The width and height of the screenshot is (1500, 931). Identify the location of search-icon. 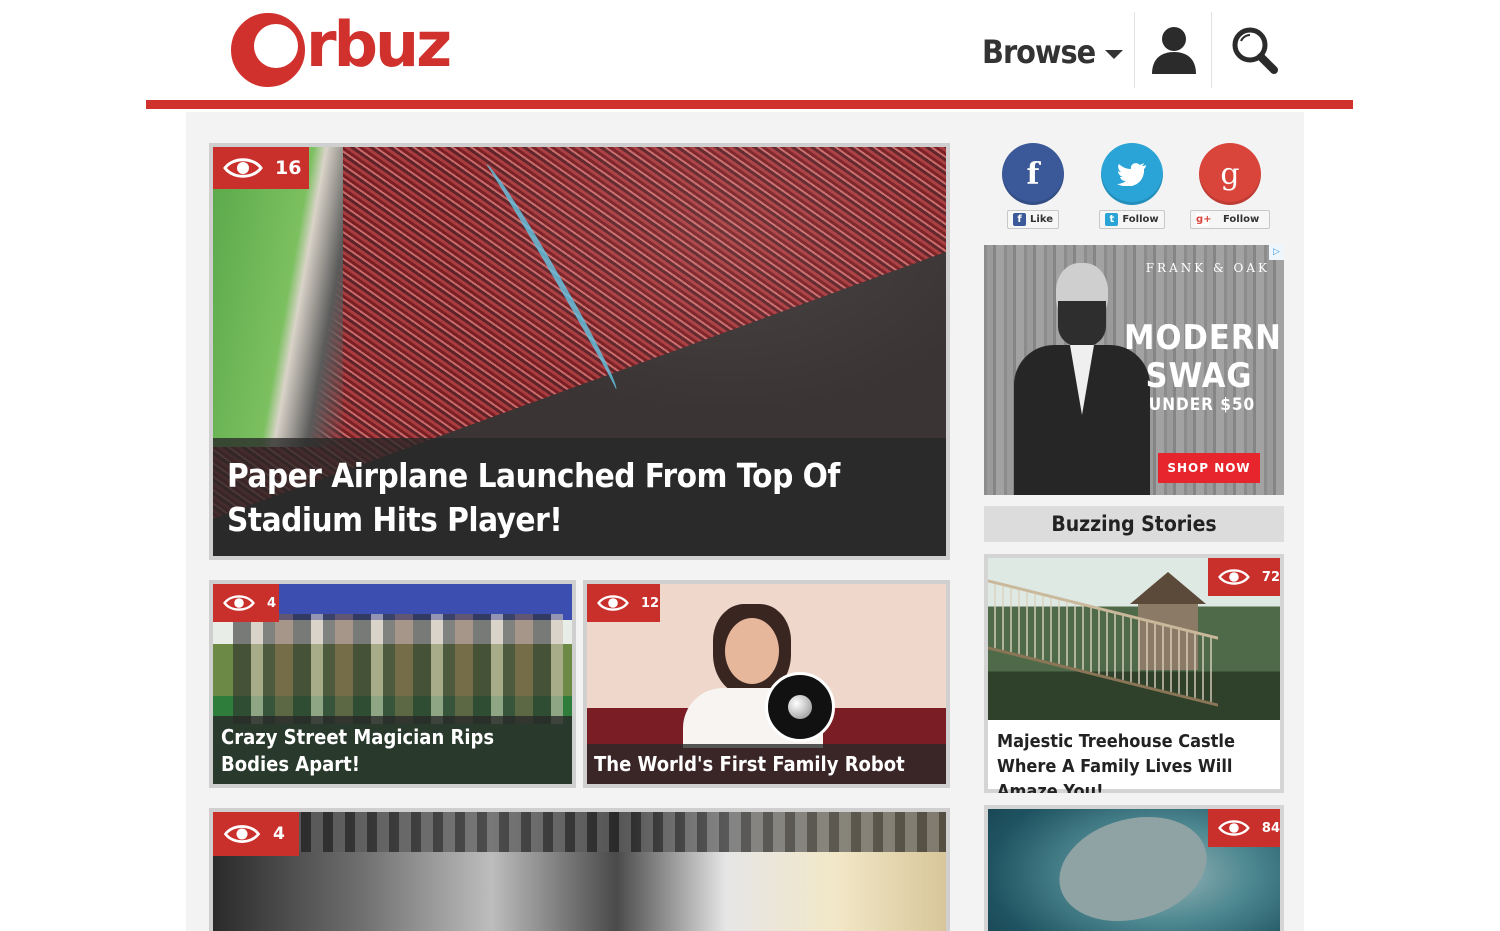
(1255, 50).